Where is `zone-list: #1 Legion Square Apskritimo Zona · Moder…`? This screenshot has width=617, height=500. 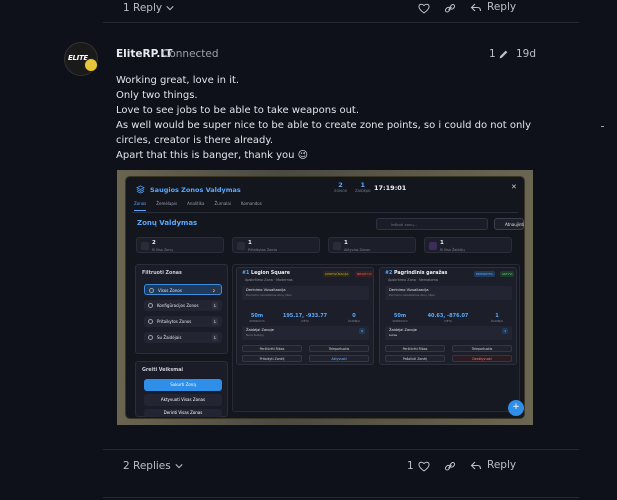 zone-list: #1 Legion Square Apskritimo Zona · Moder… is located at coordinates (376, 338).